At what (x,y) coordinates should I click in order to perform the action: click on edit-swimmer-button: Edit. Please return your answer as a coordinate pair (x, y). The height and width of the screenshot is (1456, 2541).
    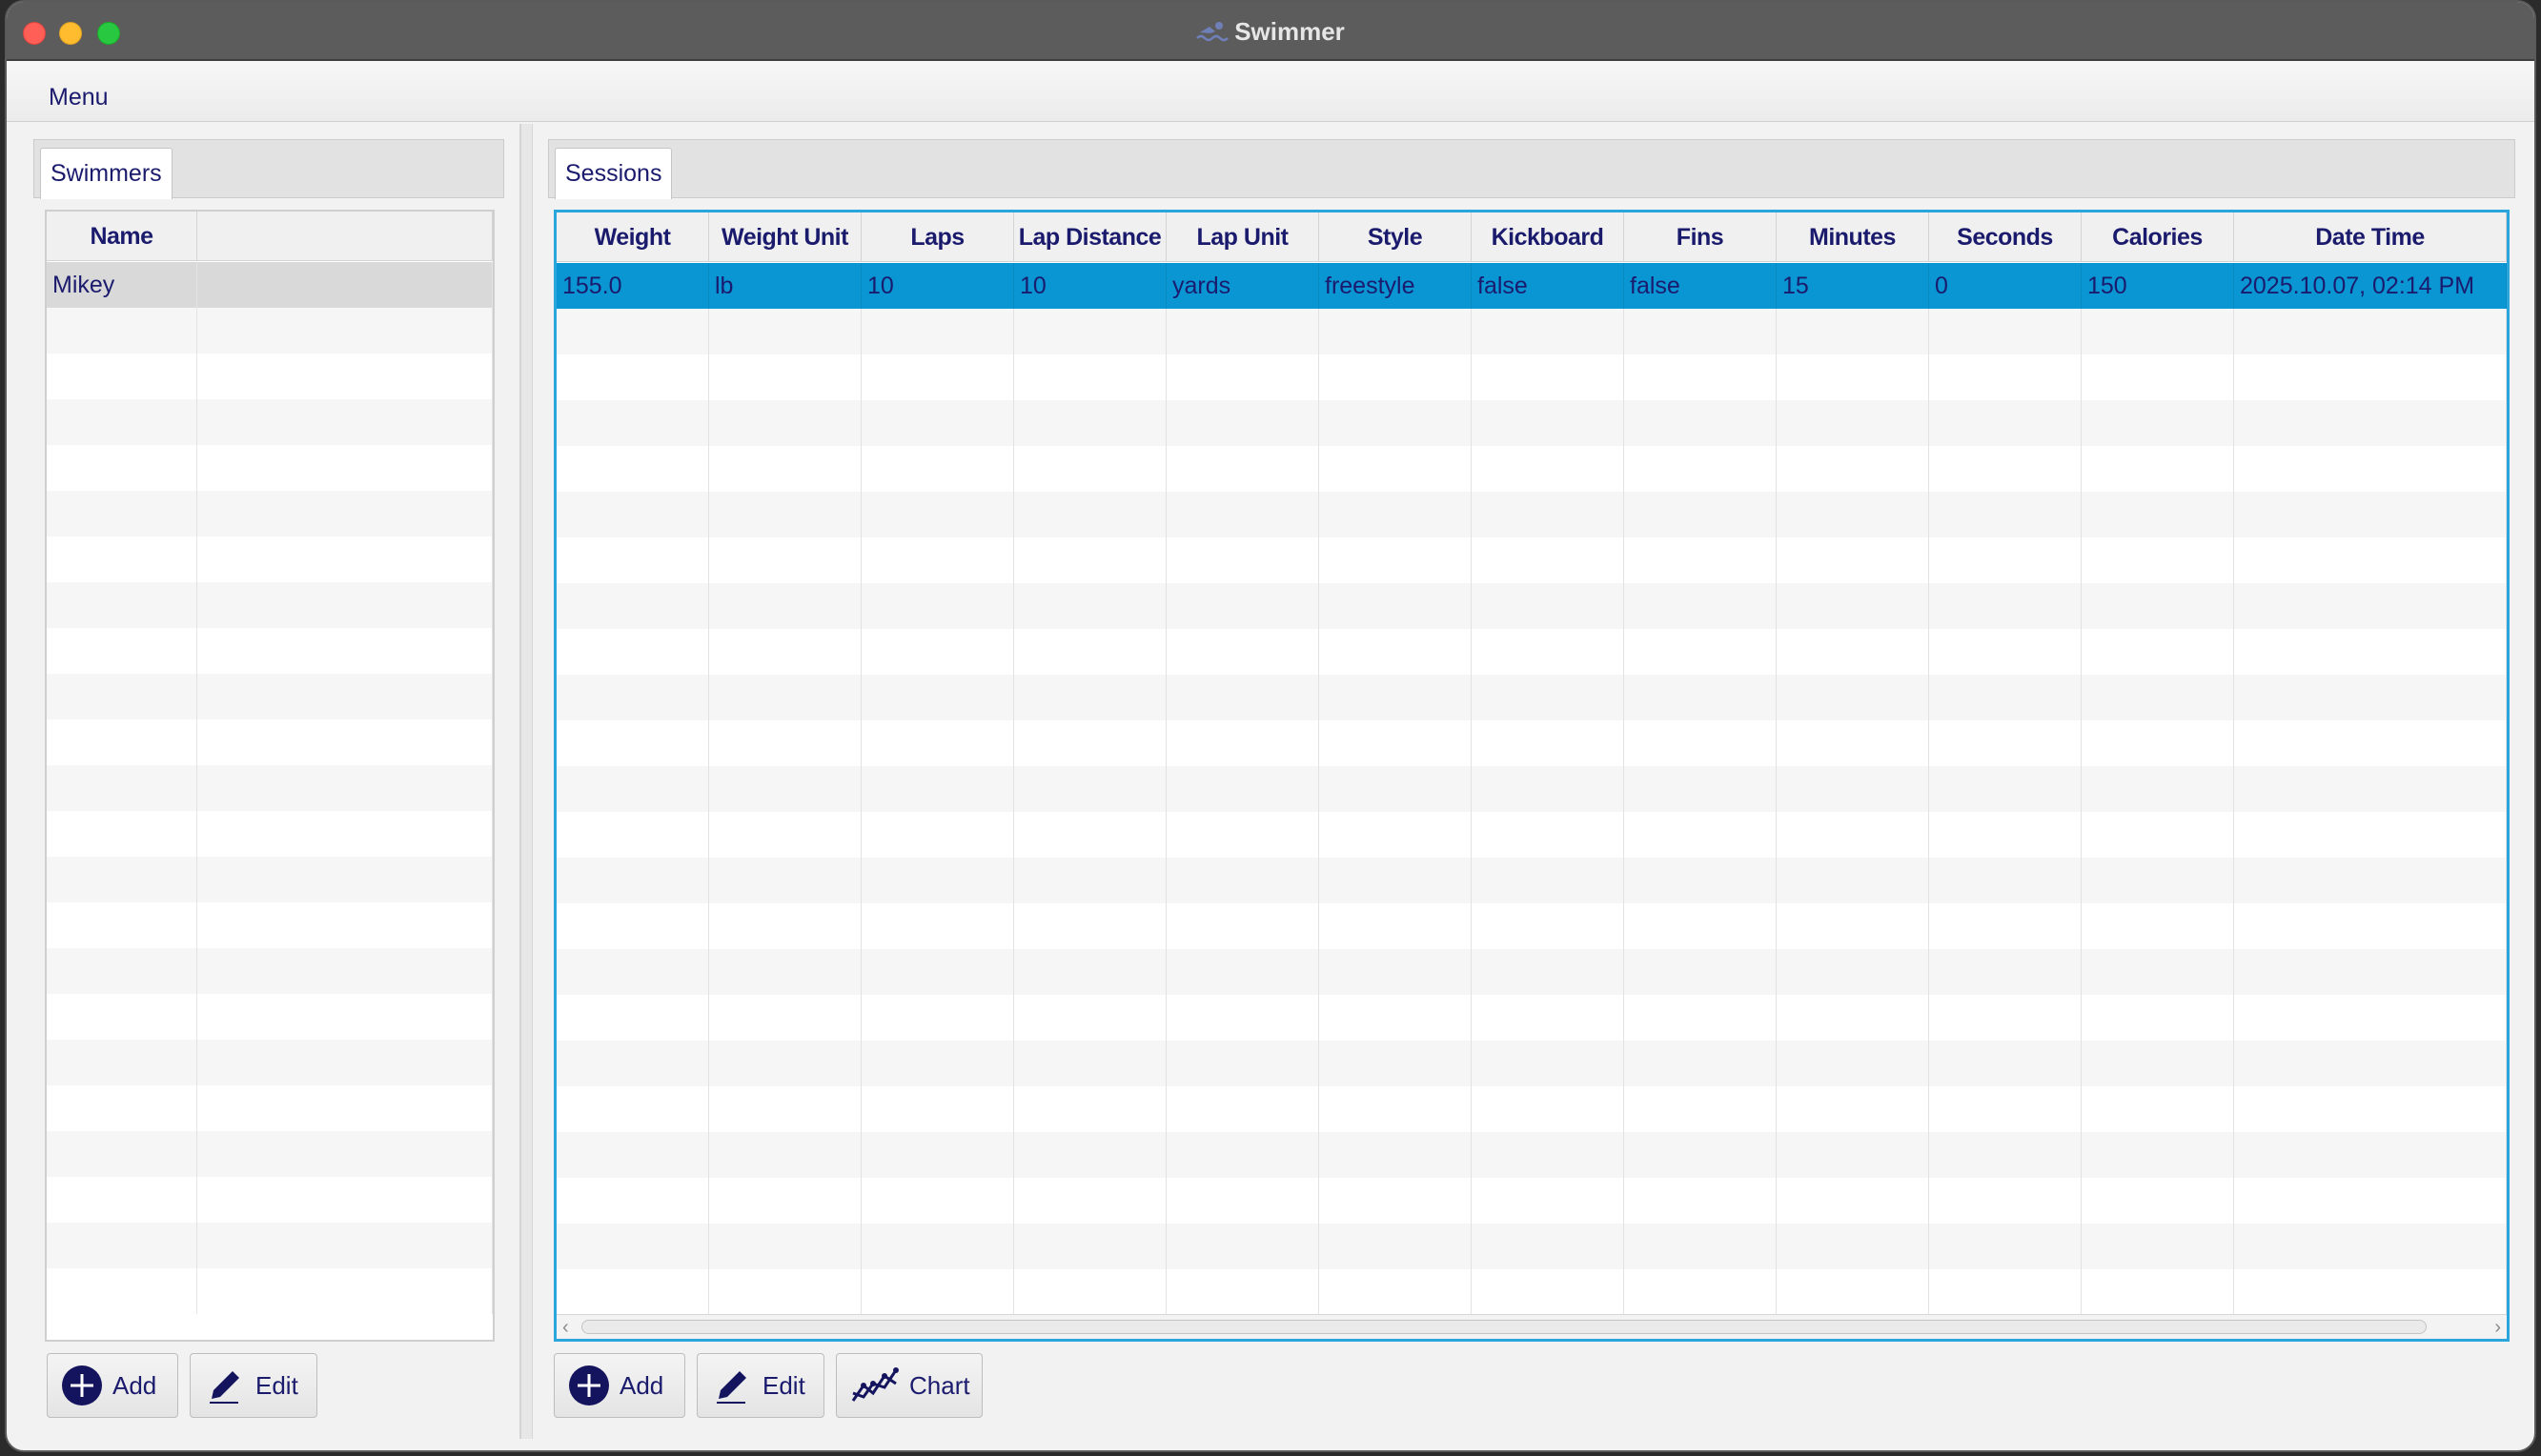
    Looking at the image, I should click on (254, 1385).